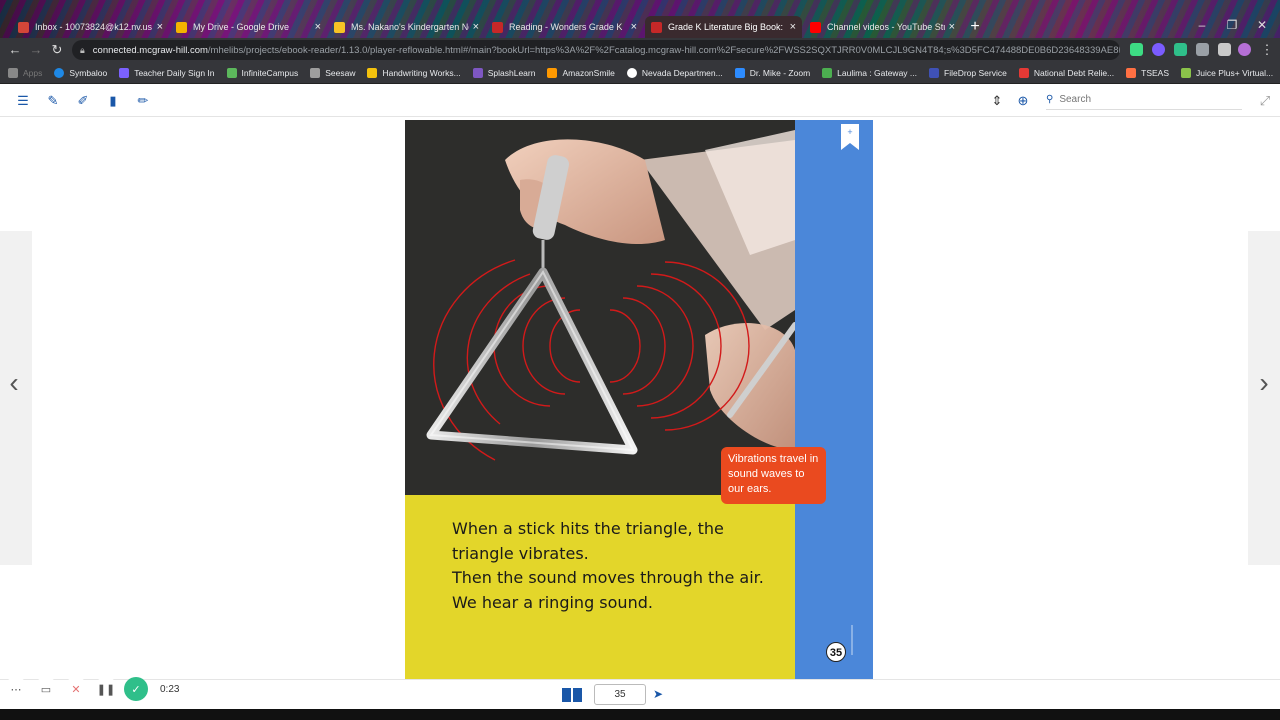 The image size is (1280, 720). What do you see at coordinates (90, 27) in the screenshot?
I see `tab-inbox: Inbox - 10073824@k12.nv.us - ×` at bounding box center [90, 27].